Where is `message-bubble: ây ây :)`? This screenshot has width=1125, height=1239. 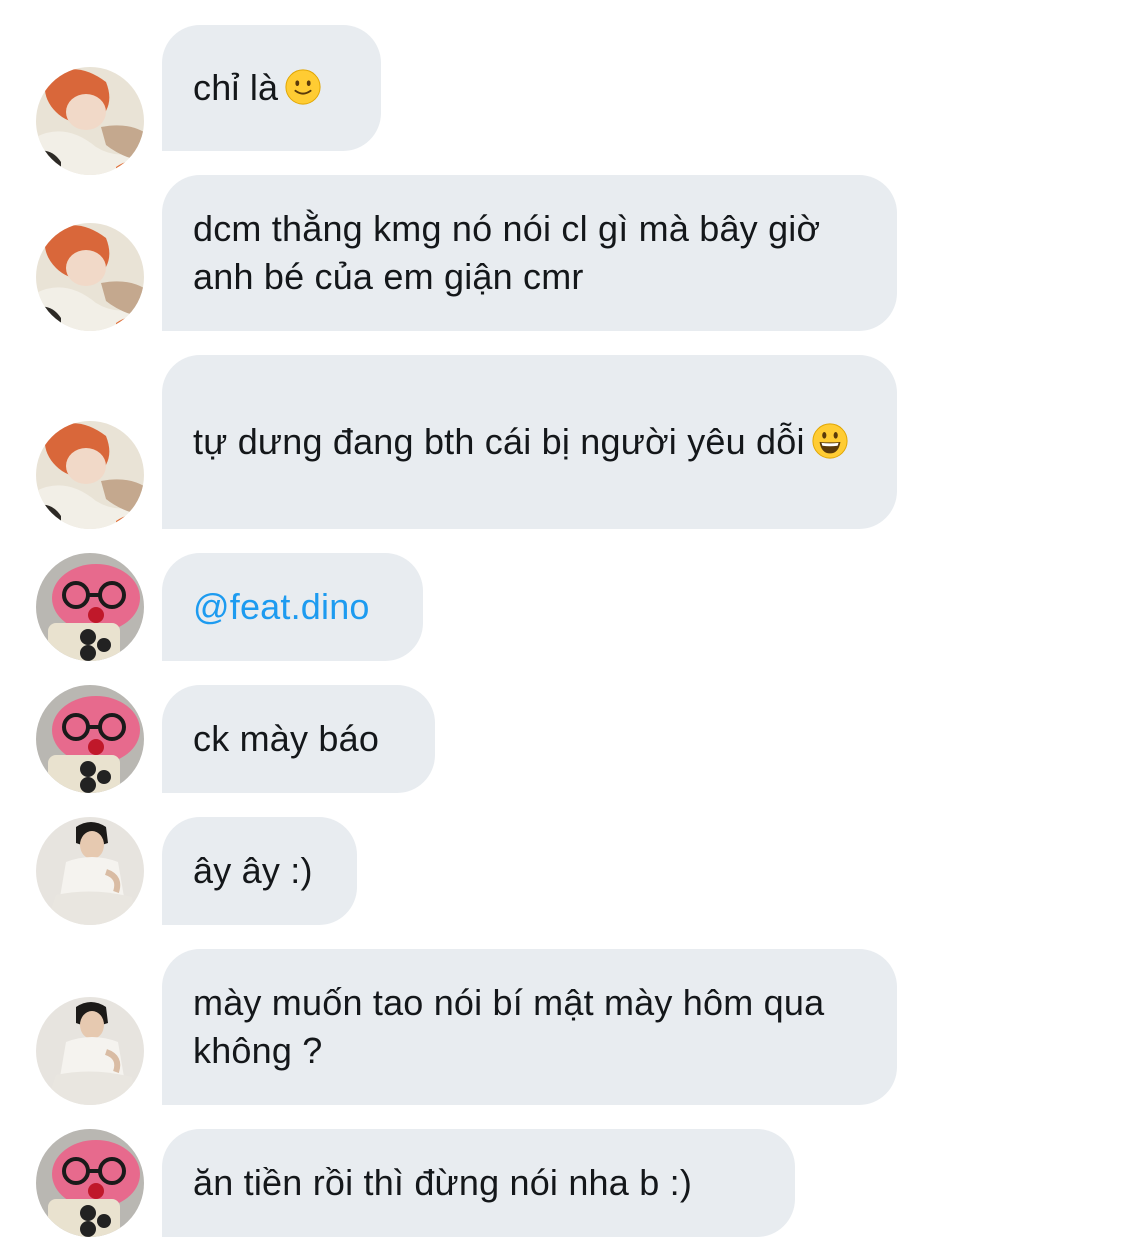
message-bubble: ây ây :) is located at coordinates (259, 871).